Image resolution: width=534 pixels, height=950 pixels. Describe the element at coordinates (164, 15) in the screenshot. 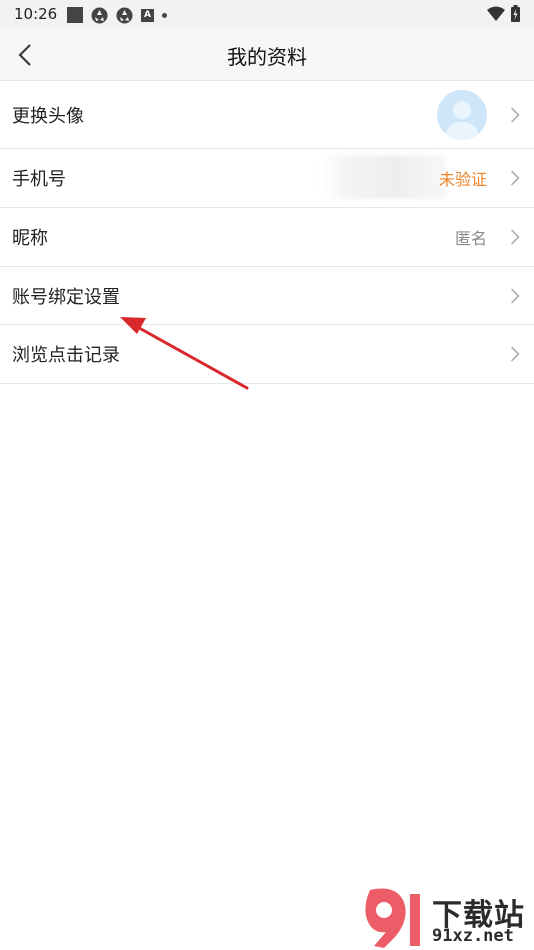

I see `more-notifications-dot-icon` at that location.